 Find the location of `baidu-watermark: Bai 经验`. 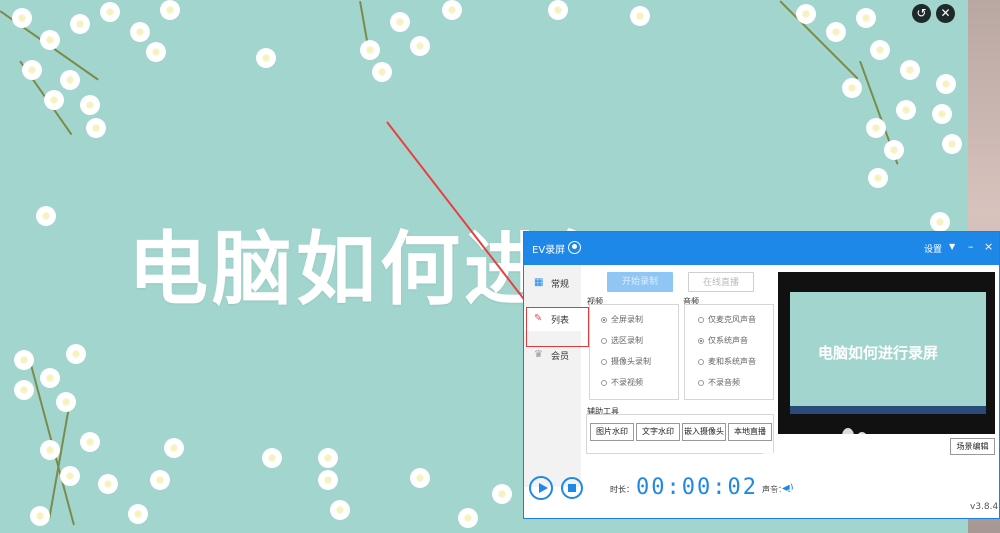

baidu-watermark: Bai 经验 is located at coordinates (826, 465).